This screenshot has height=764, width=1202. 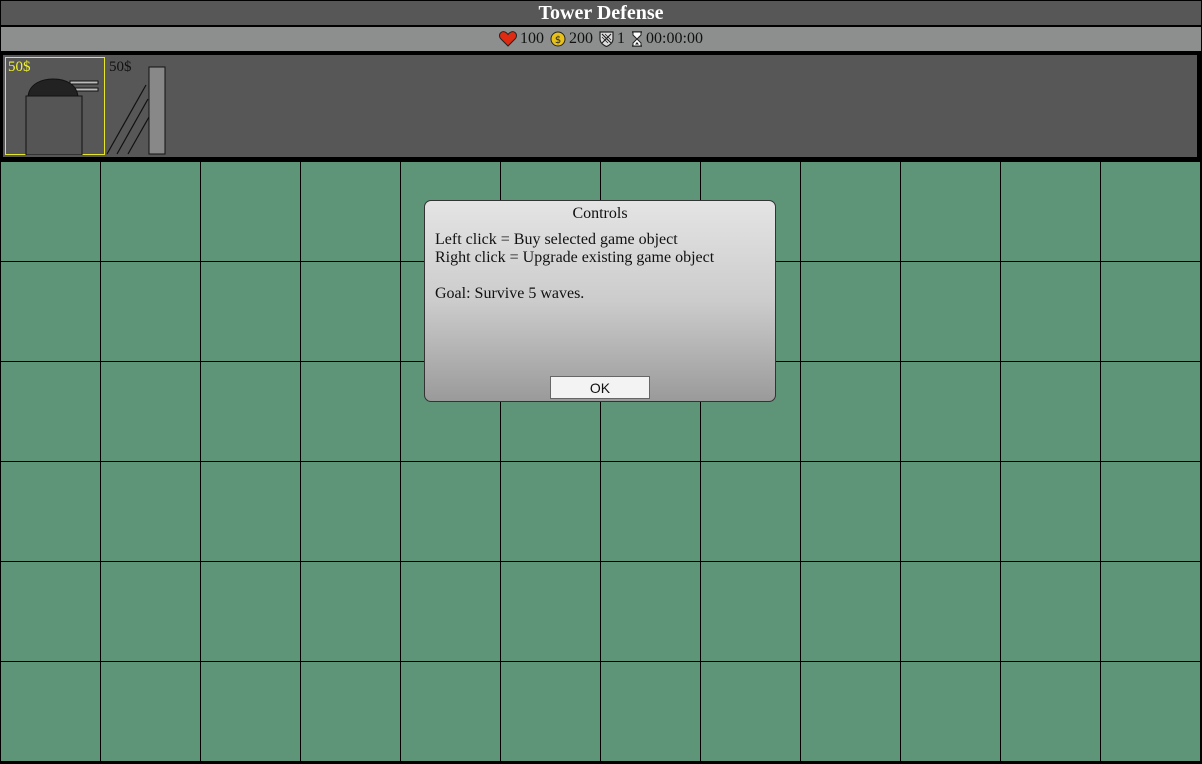 I want to click on shop-bar: 50$ 50$, so click(x=601, y=107).